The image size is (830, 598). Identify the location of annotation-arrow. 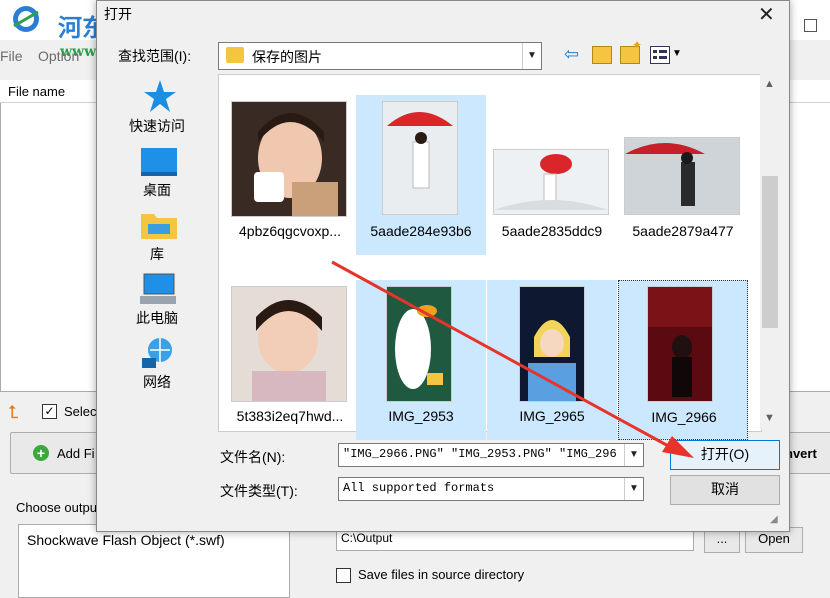
(512, 359).